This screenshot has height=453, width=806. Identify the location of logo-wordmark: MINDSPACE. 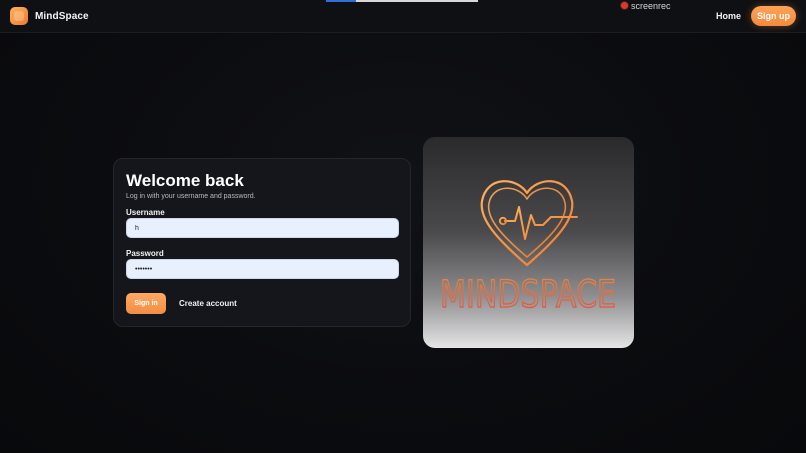
(528, 294).